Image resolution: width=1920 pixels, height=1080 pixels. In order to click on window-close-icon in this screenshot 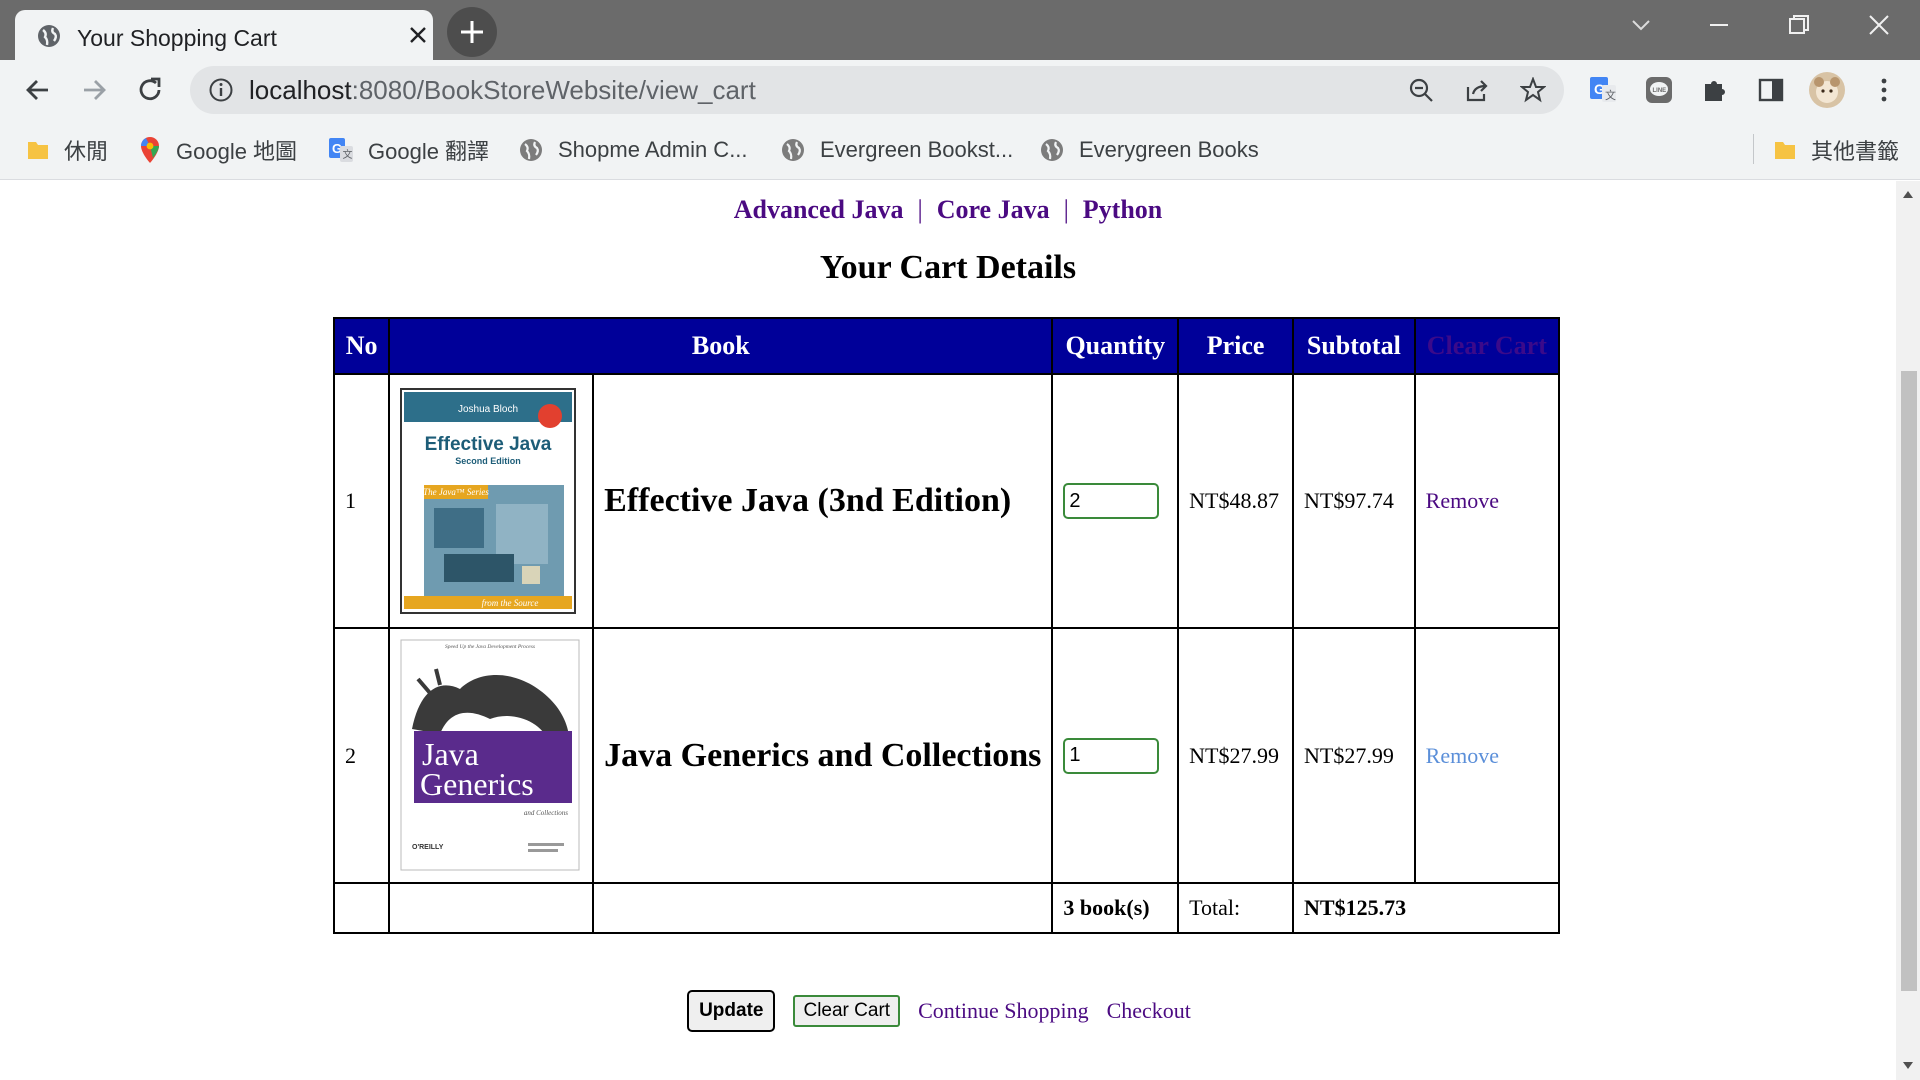, I will do `click(1879, 27)`.